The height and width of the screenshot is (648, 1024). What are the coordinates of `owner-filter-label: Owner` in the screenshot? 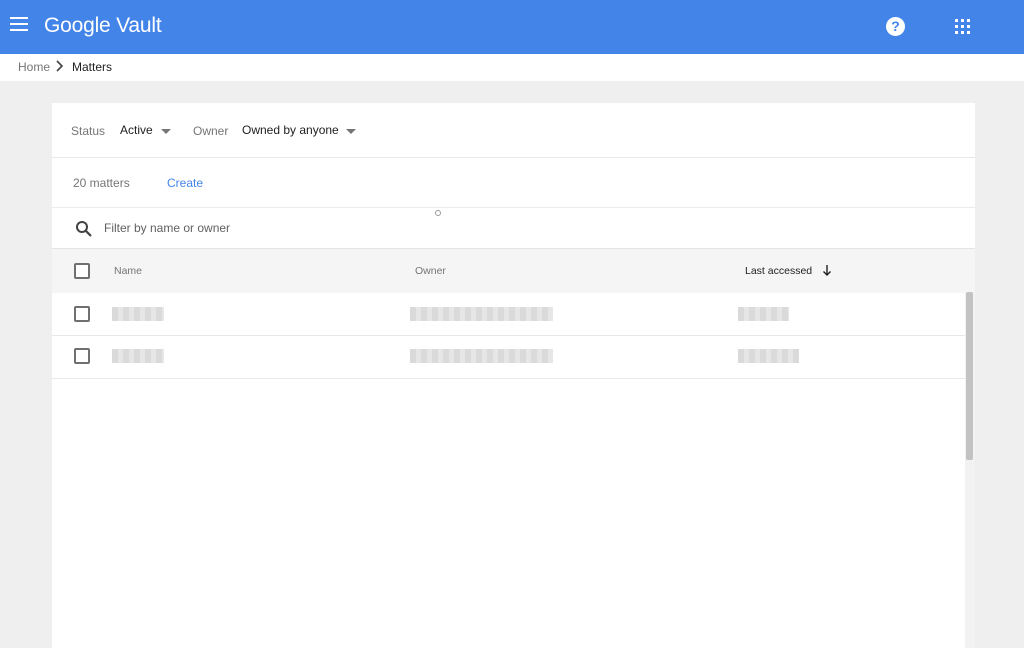 It's located at (211, 131).